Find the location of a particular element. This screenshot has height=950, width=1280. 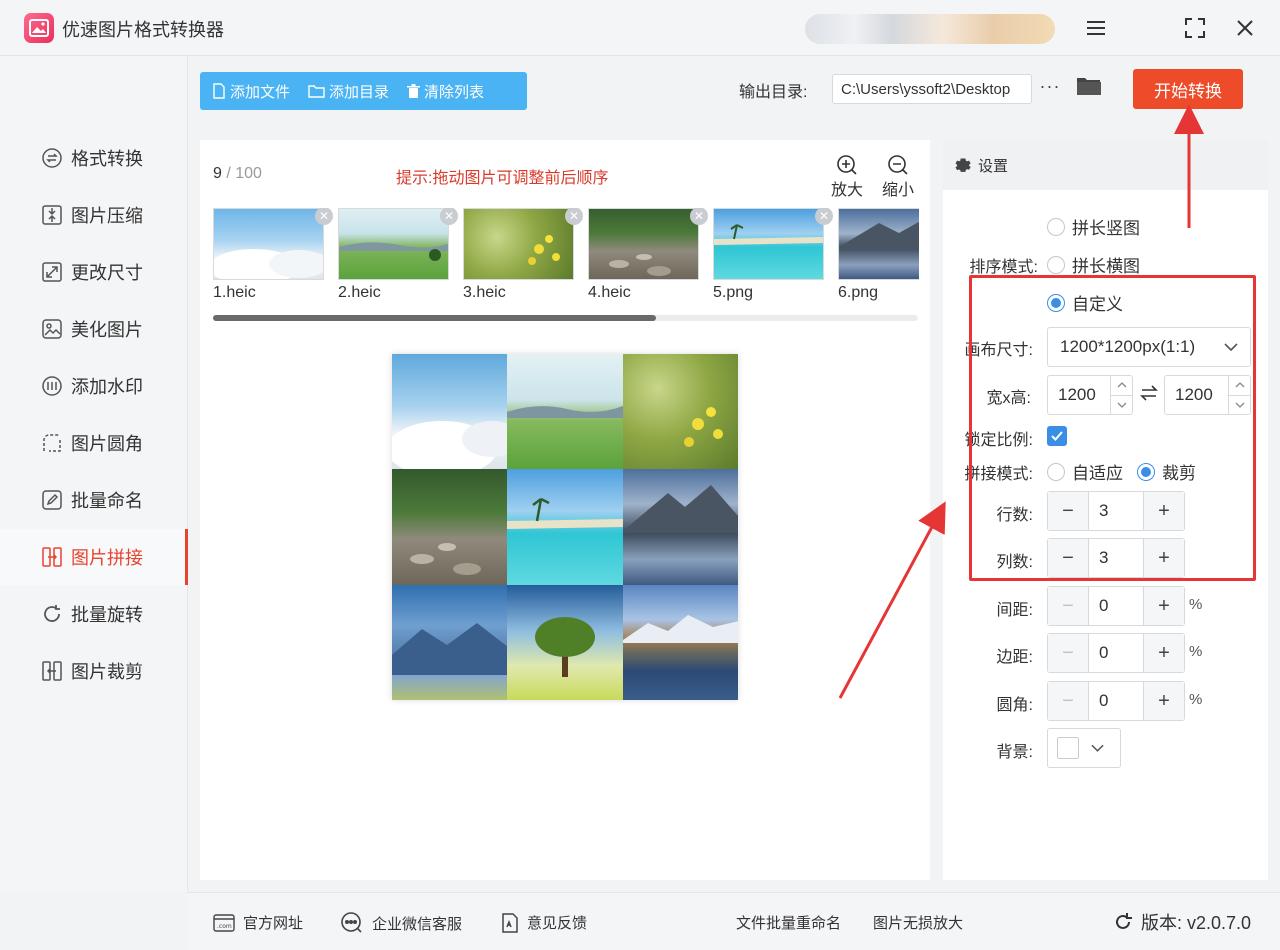

thumbnail-scrollbar is located at coordinates (565, 318).